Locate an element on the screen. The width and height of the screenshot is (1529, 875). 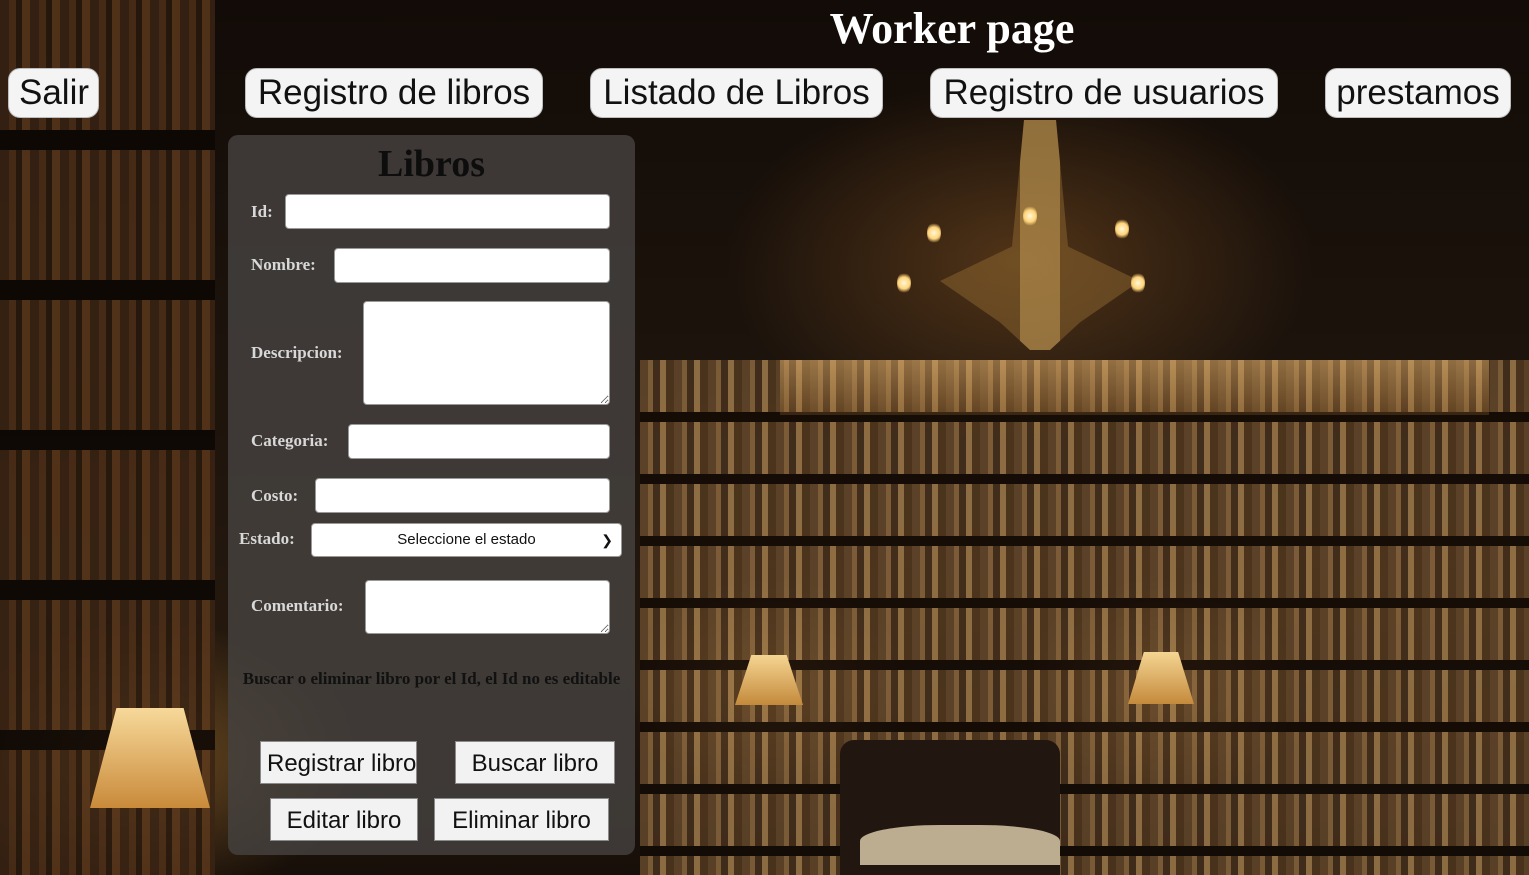
estado-select: Seleccione el estado ❯ is located at coordinates (466, 540).